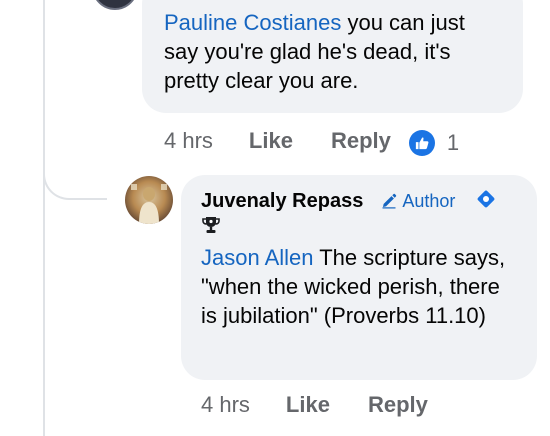  I want to click on thumbs-up-icon, so click(421, 143).